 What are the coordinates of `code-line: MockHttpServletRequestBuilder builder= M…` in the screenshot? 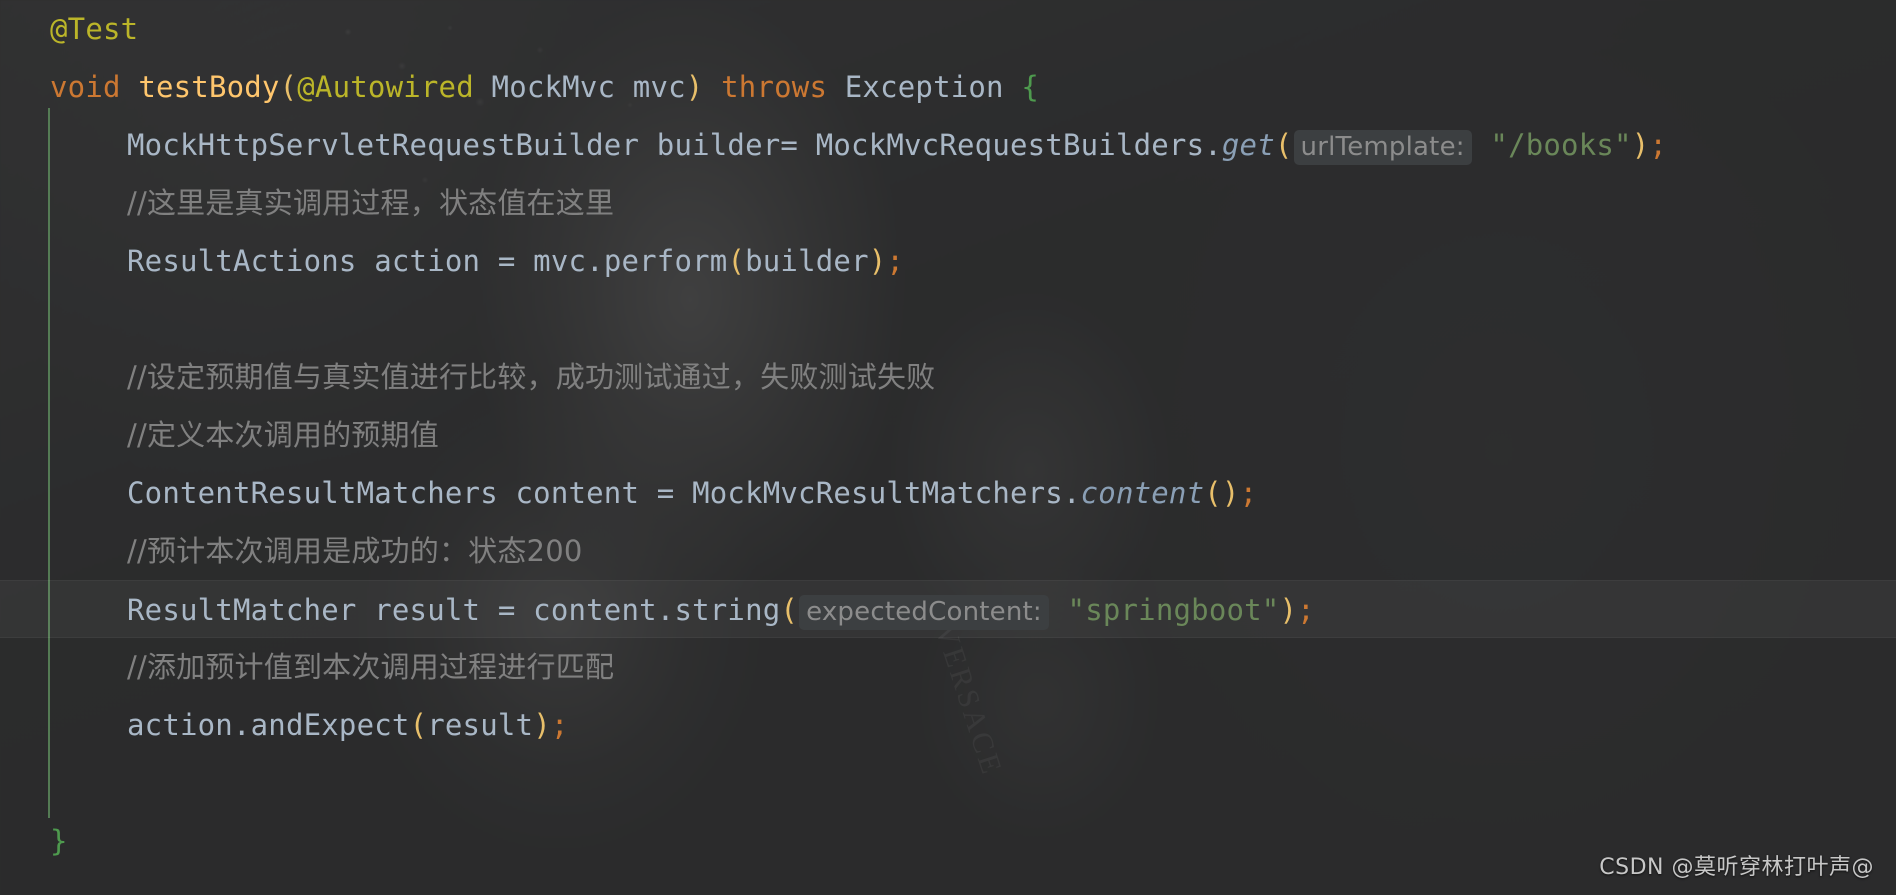 It's located at (948, 145).